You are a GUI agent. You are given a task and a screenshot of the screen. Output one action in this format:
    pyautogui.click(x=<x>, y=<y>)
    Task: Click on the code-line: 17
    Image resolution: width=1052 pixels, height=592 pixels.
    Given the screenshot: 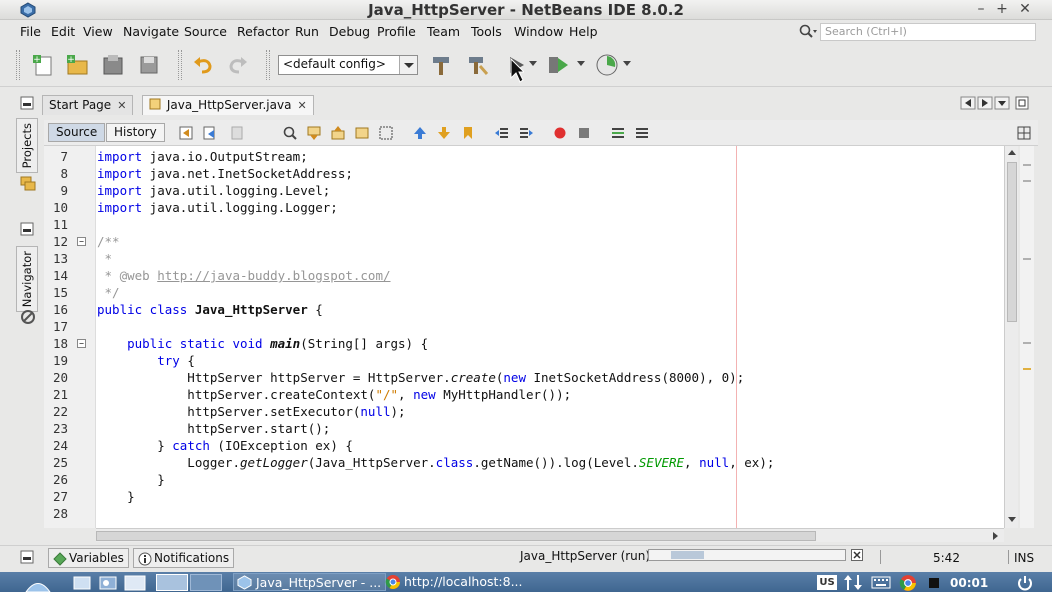 What is the action you would take?
    pyautogui.click(x=524, y=326)
    